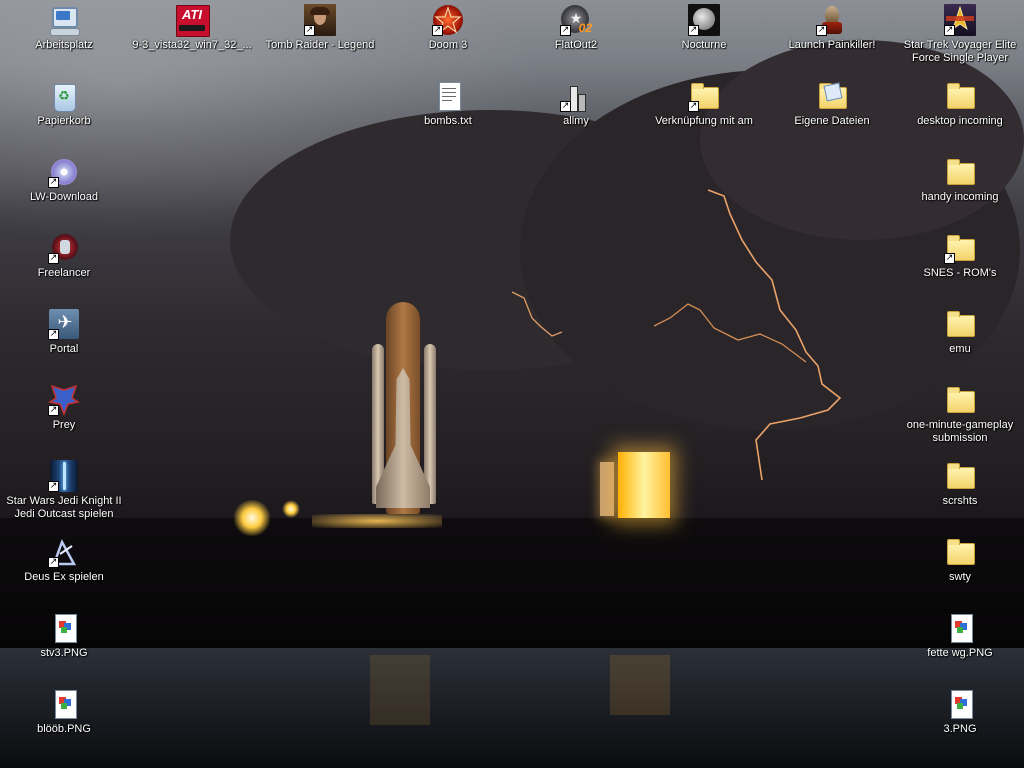 The image size is (1024, 768). I want to click on icon-label: Launch Painkiller!, so click(832, 45).